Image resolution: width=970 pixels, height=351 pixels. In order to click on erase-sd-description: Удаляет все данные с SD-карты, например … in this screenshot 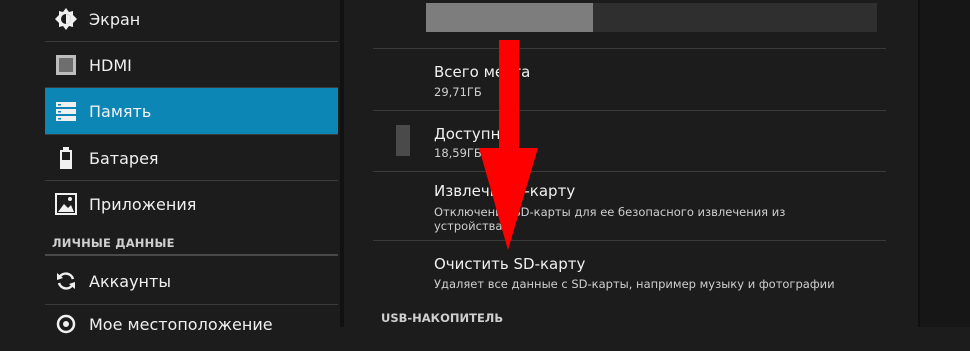, I will do `click(634, 284)`.